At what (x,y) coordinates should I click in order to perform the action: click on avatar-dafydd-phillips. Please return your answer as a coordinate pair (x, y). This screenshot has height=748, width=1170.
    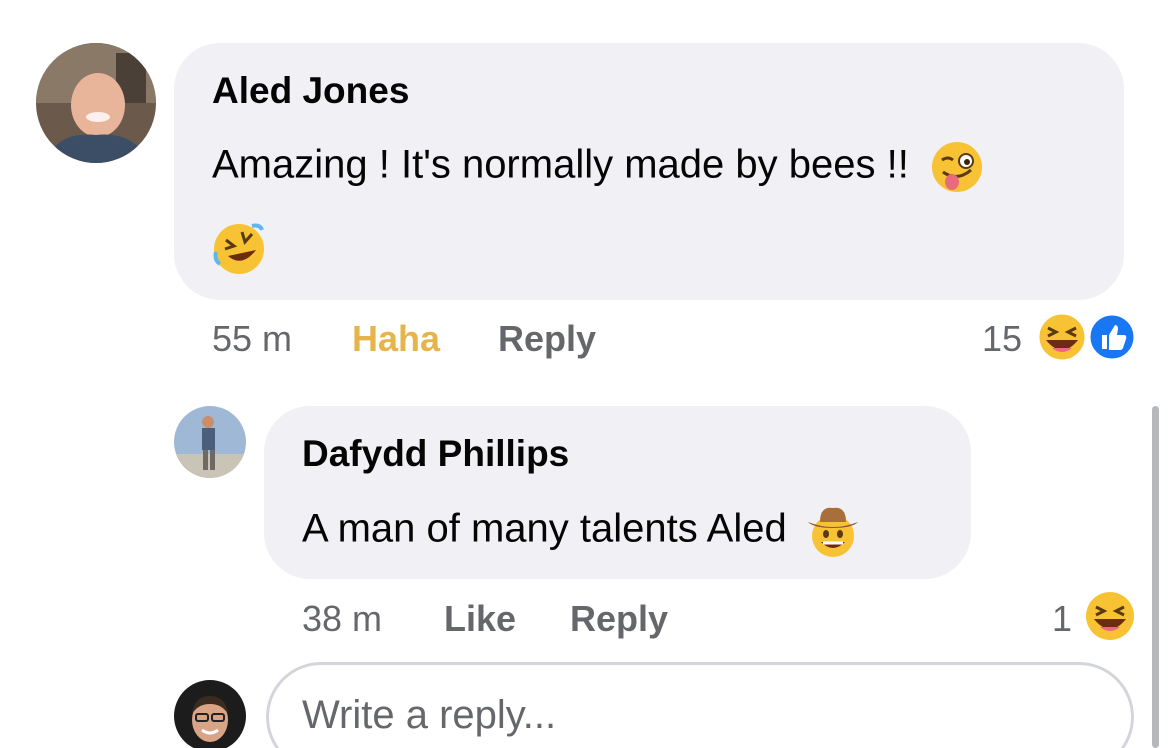
    Looking at the image, I should click on (210, 442).